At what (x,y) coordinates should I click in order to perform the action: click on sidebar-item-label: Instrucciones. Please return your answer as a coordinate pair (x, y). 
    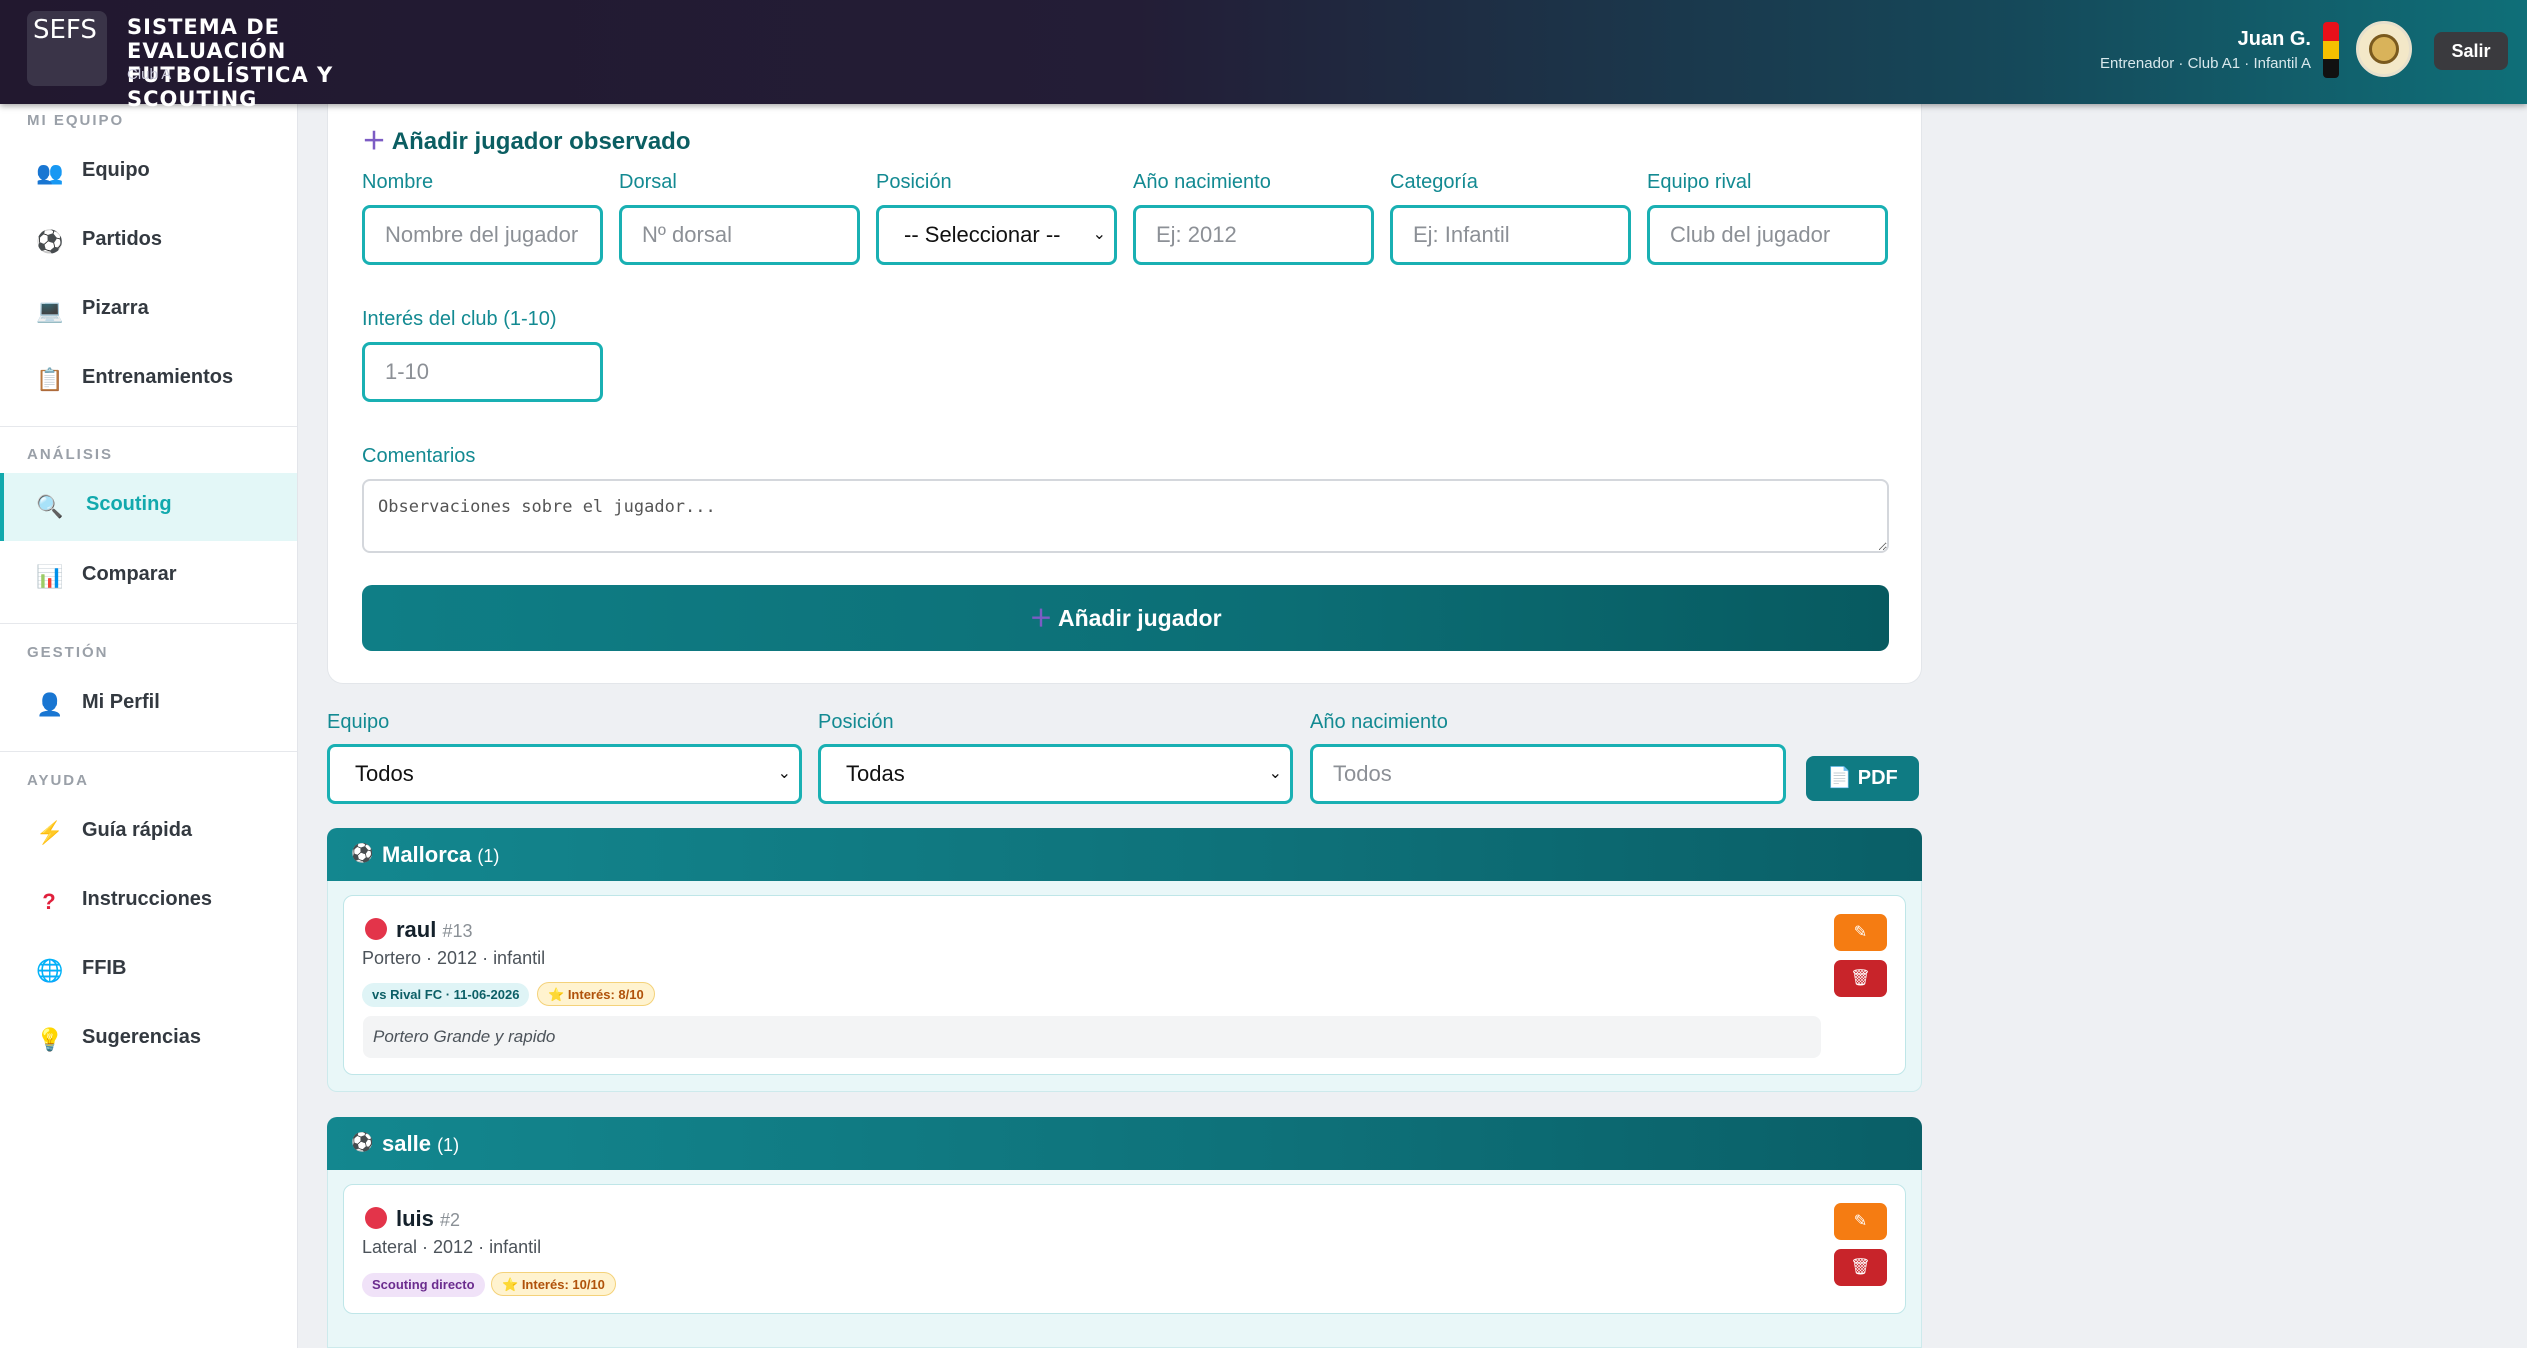
    Looking at the image, I should click on (147, 899).